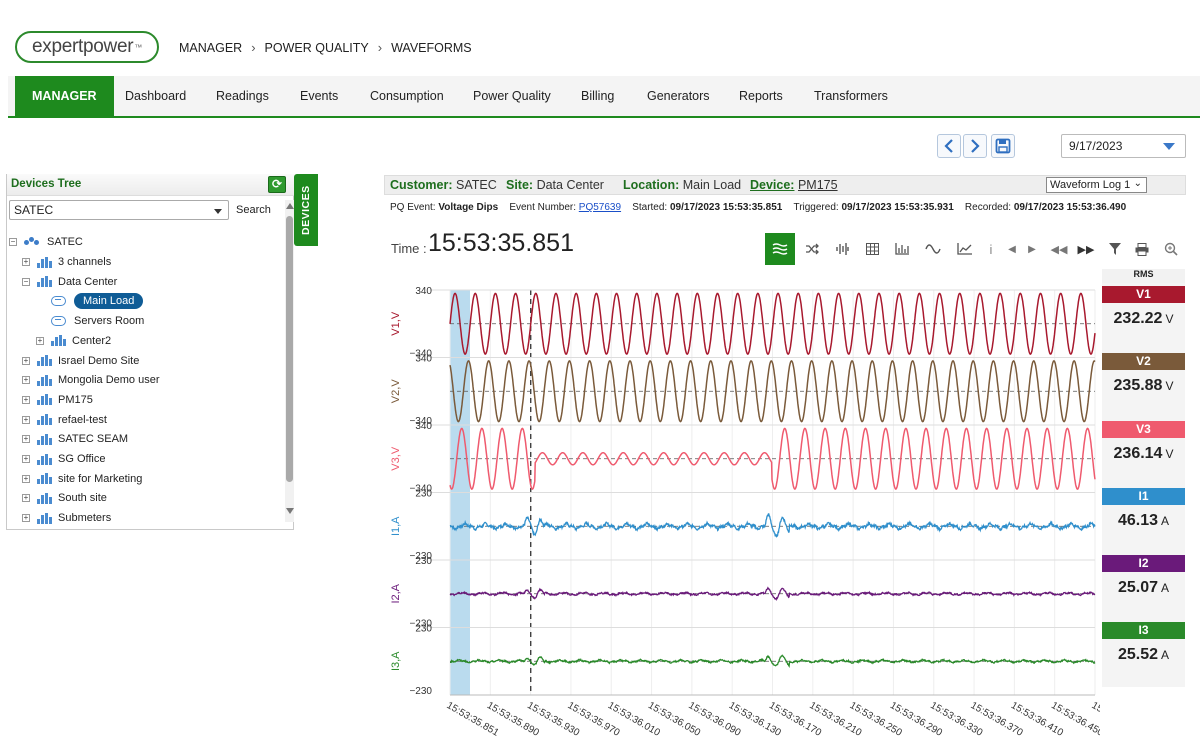  I want to click on prev-page-button, so click(949, 146).